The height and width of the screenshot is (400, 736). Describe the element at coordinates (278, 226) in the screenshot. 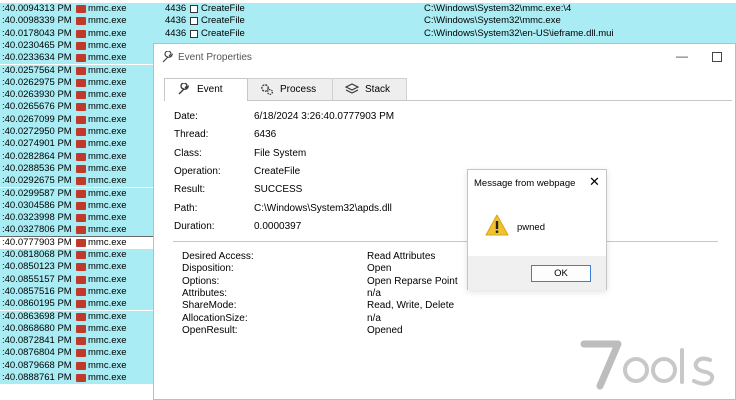

I see `field-value: 0.0000397` at that location.